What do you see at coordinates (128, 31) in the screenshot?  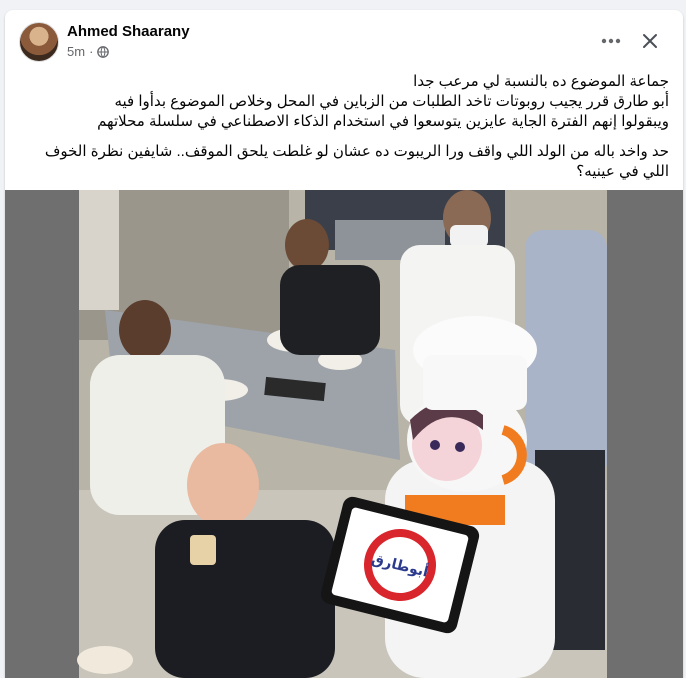 I see `author-name: Ahmed Shaarany` at bounding box center [128, 31].